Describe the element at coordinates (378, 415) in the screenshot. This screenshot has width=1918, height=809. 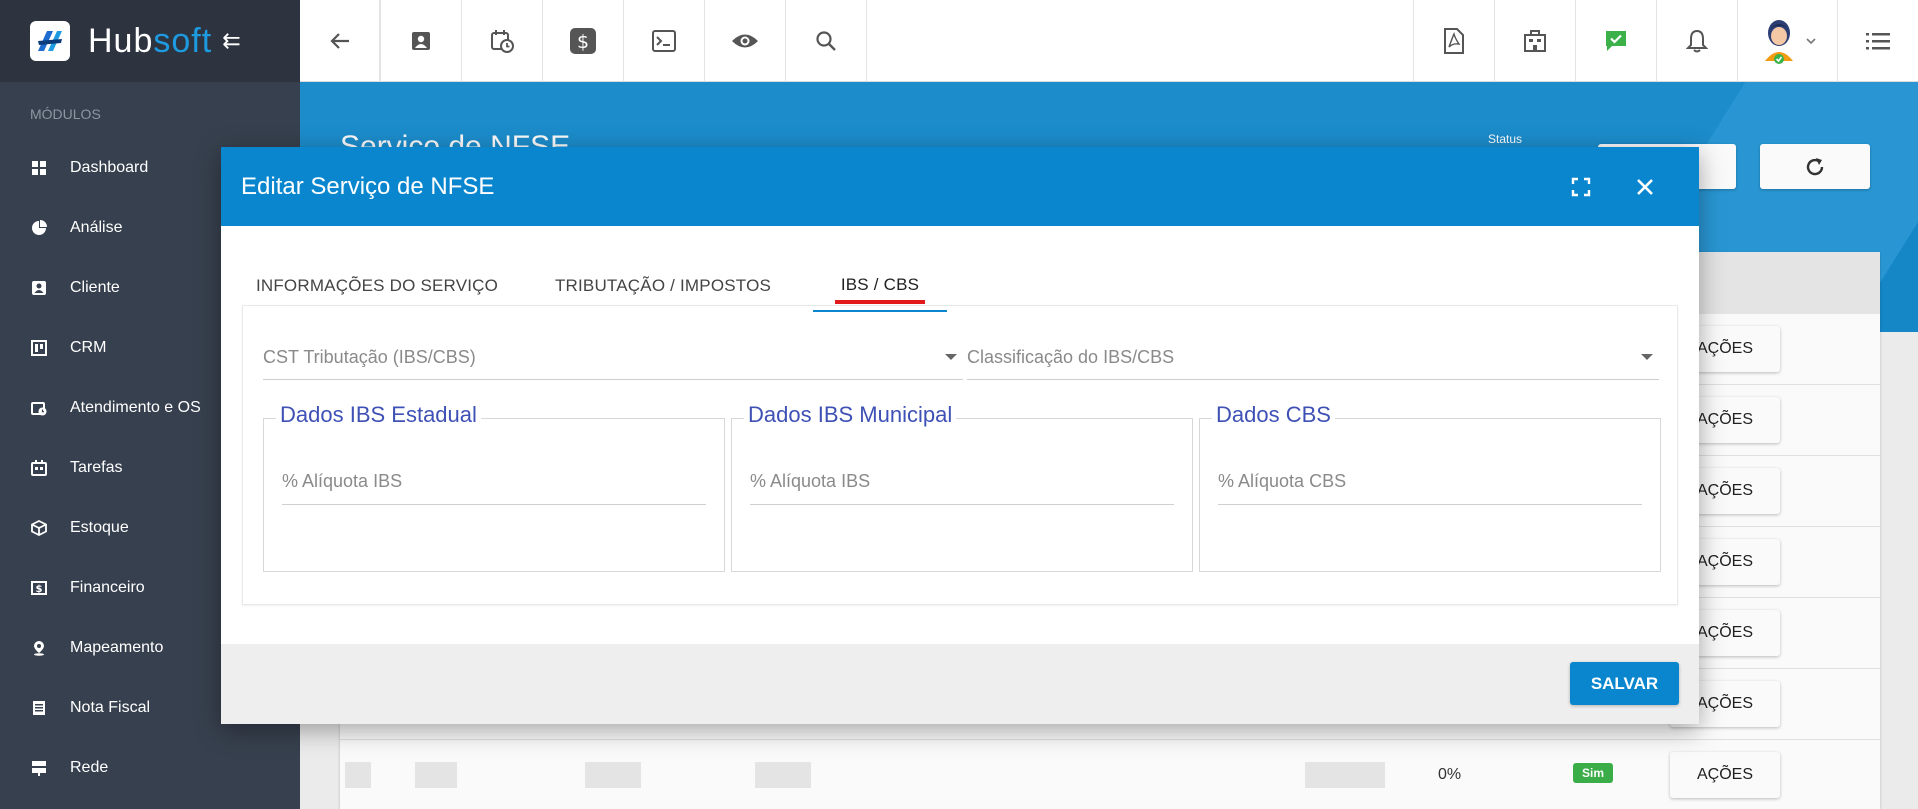
I see `group-legend: Dados IBS Estadual` at that location.